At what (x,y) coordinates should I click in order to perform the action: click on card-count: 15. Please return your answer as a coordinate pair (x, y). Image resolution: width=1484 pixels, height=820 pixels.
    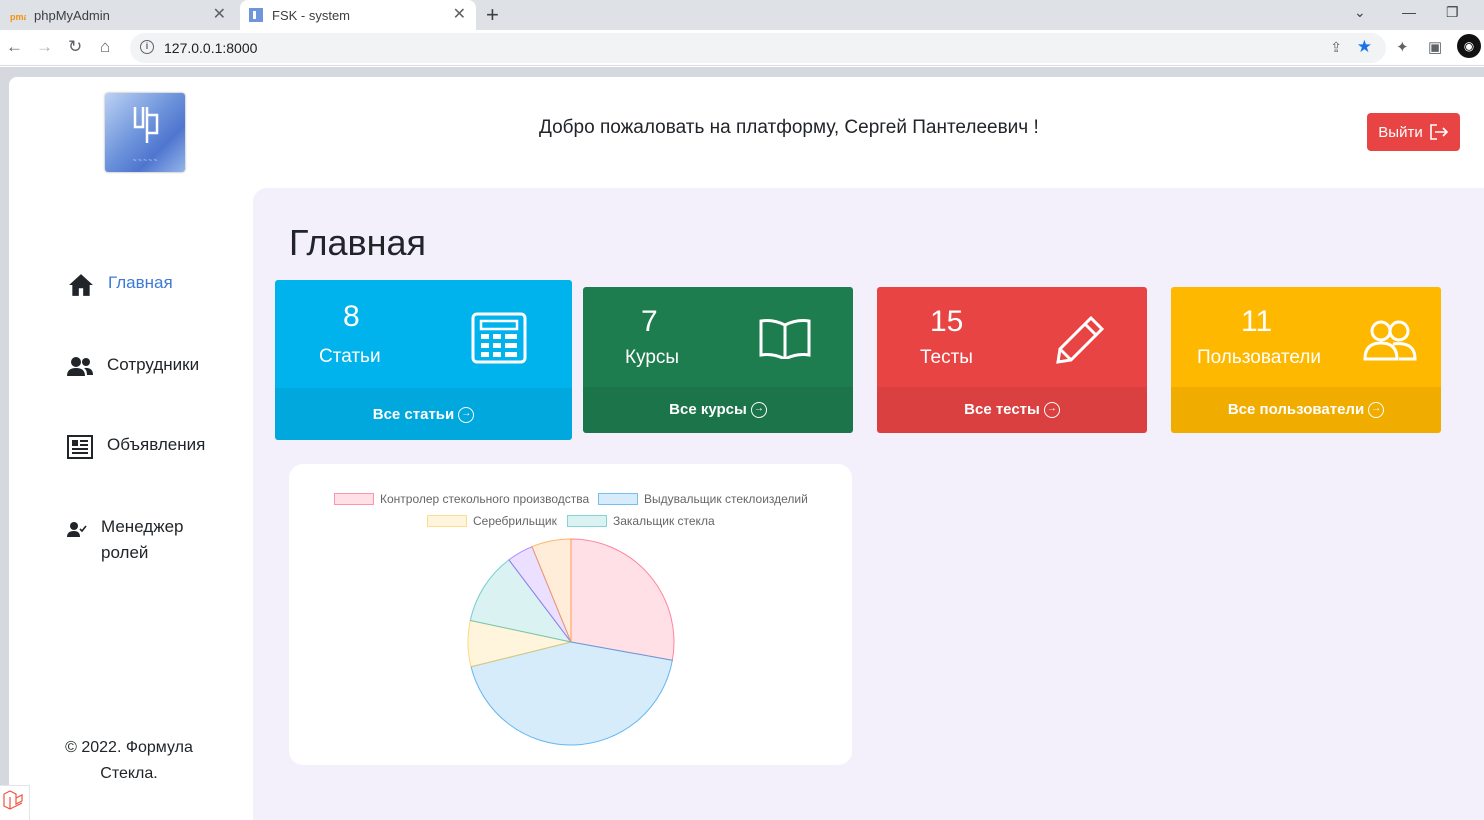
    Looking at the image, I should click on (947, 321).